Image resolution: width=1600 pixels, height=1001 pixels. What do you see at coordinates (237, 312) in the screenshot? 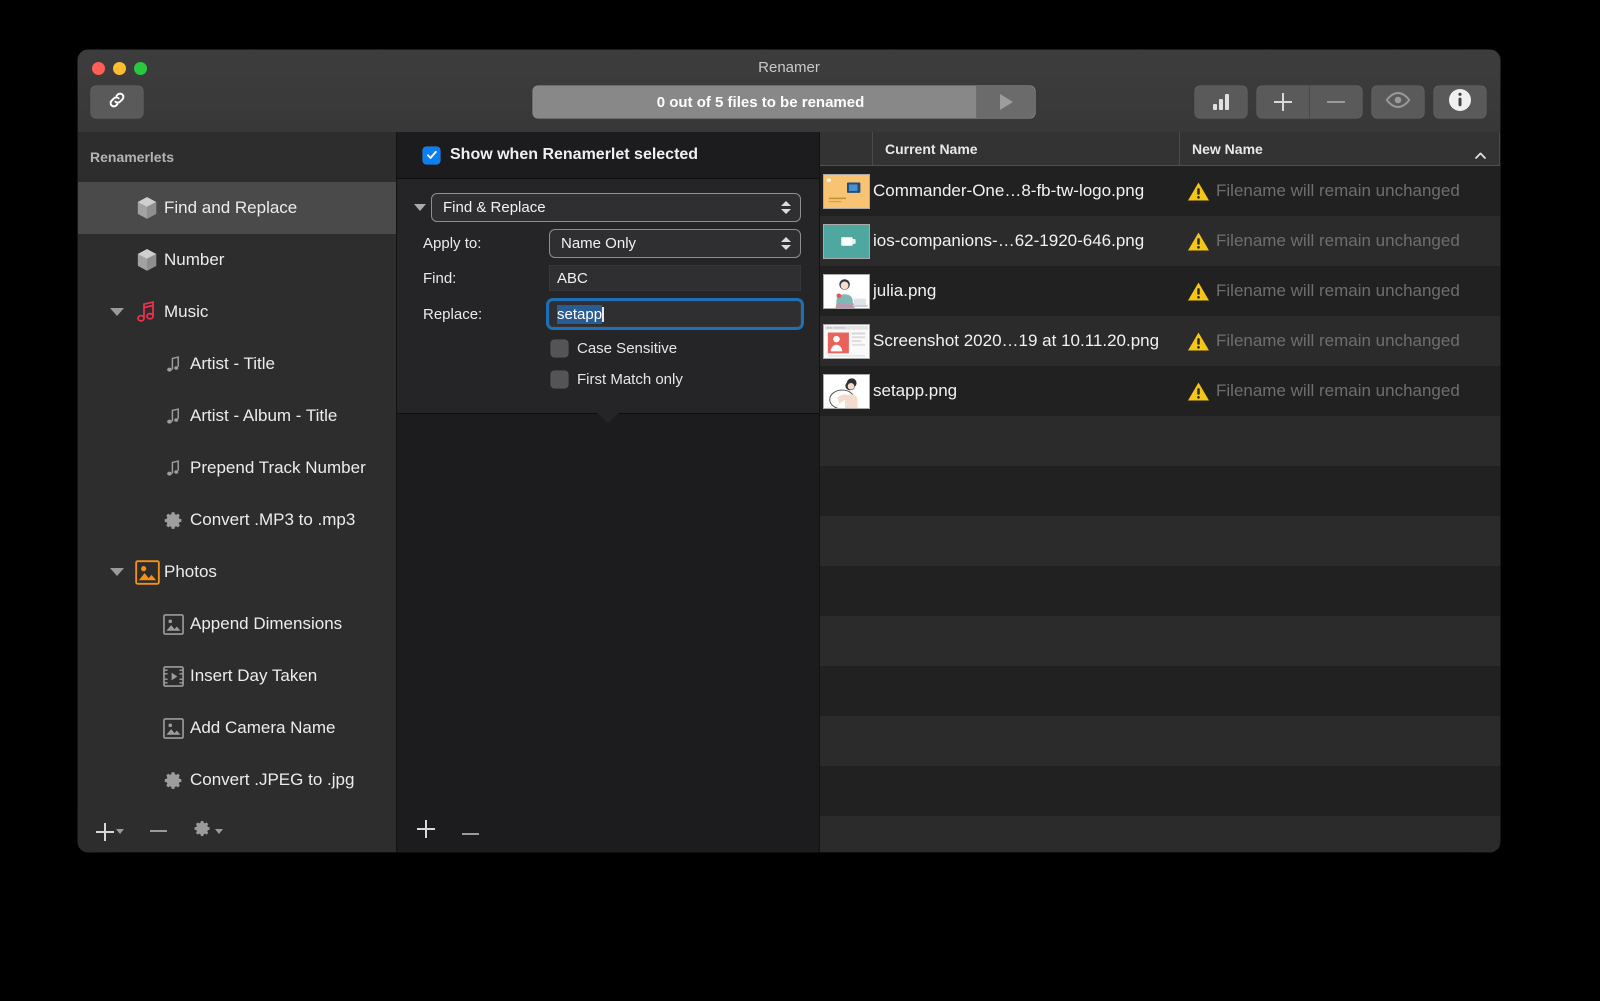
I see `sidebar-item-music: Music` at bounding box center [237, 312].